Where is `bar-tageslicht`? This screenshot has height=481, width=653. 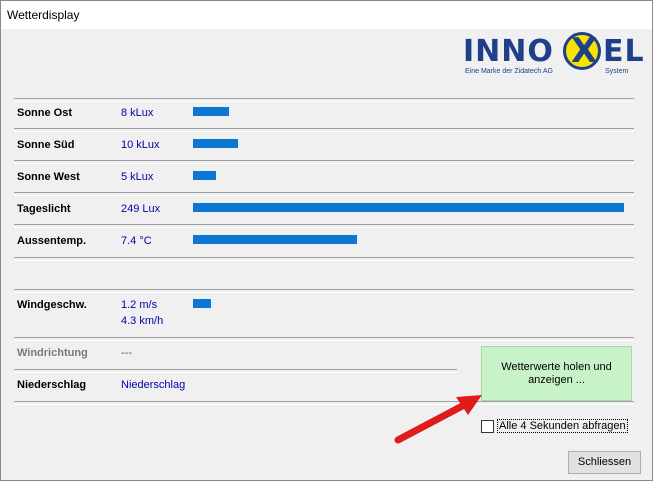
bar-tageslicht is located at coordinates (408, 207).